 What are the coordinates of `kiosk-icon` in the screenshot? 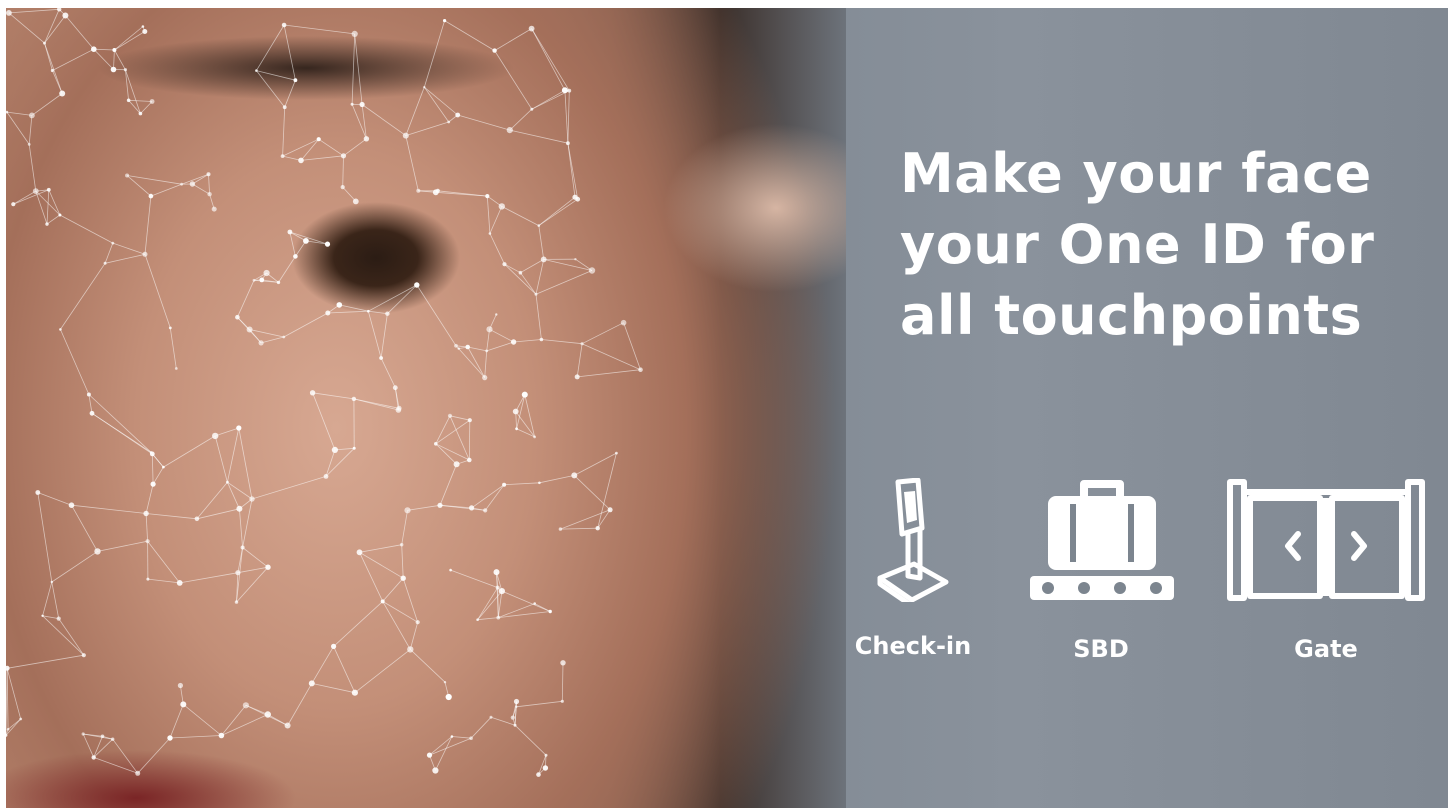 It's located at (913, 540).